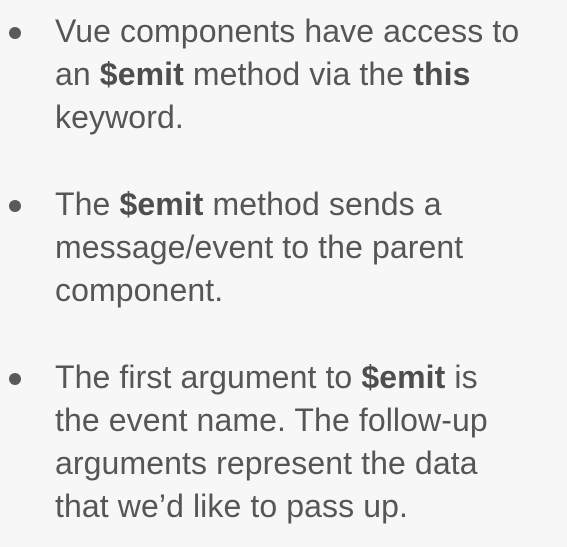 The image size is (567, 547). I want to click on text-run: keyword., so click(119, 117).